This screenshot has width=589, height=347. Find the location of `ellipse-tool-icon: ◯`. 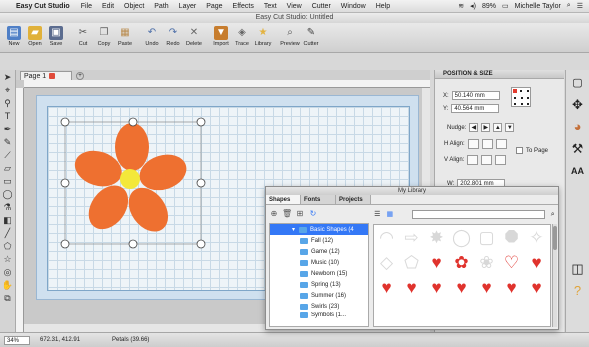

ellipse-tool-icon: ◯ is located at coordinates (8, 194).